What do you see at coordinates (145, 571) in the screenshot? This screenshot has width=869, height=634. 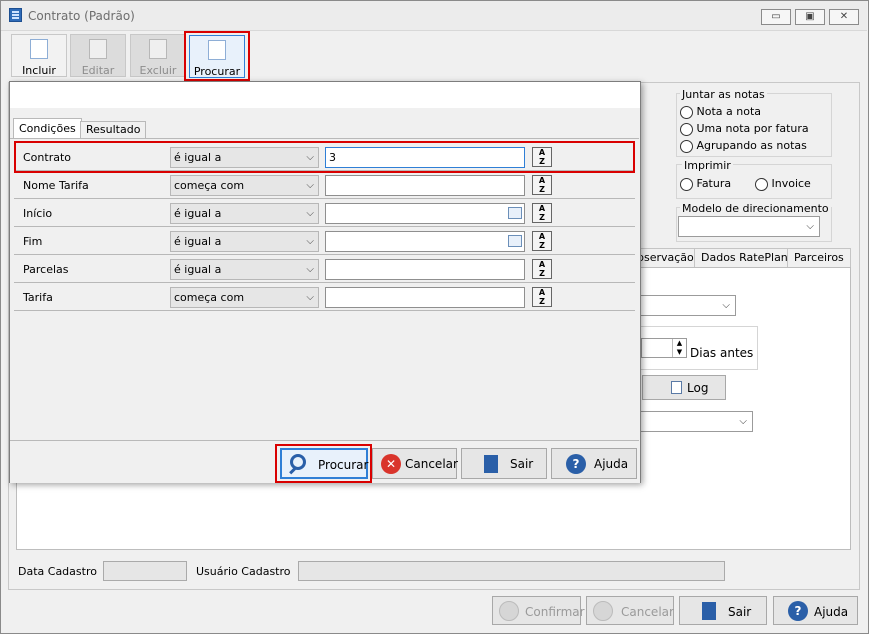 I see `data-cadastro-field` at bounding box center [145, 571].